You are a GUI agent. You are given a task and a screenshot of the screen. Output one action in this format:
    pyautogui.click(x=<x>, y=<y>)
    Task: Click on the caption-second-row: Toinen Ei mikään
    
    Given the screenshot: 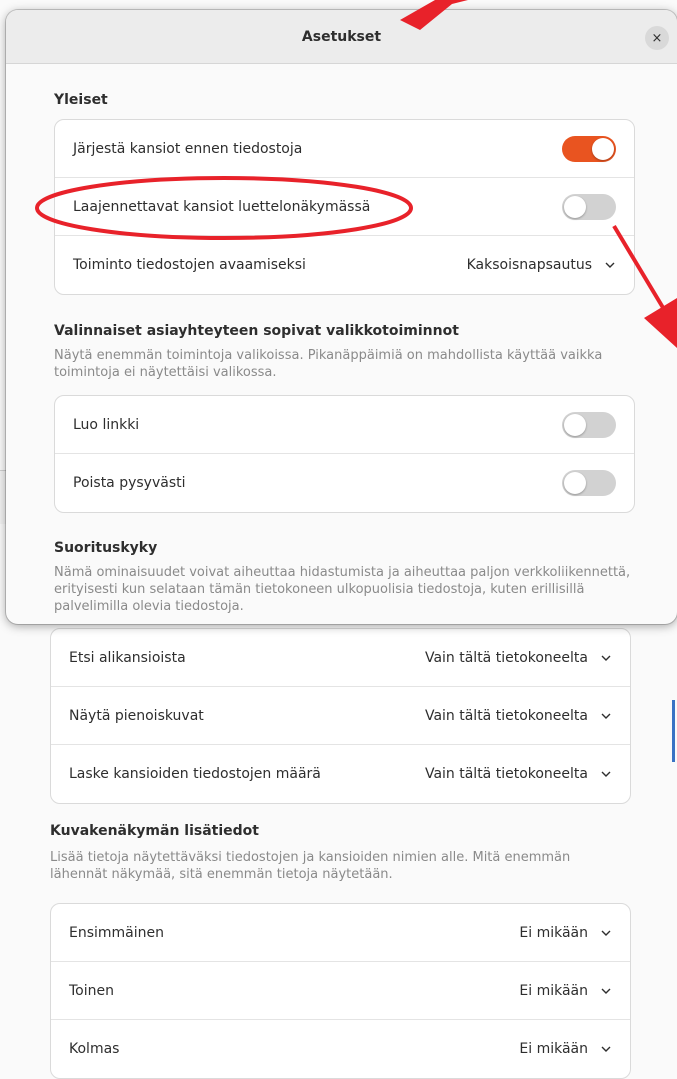 What is the action you would take?
    pyautogui.click(x=340, y=991)
    